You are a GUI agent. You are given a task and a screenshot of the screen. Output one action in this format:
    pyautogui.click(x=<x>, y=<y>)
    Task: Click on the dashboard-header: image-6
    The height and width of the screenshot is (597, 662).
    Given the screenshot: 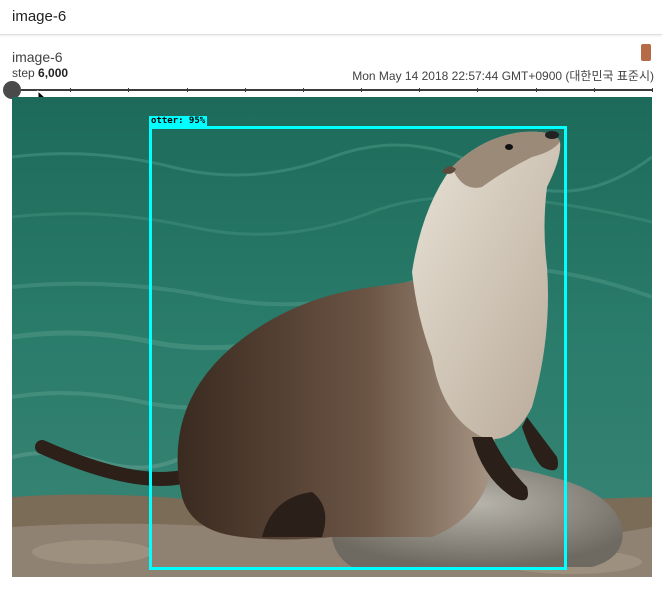 What is the action you would take?
    pyautogui.click(x=331, y=17)
    